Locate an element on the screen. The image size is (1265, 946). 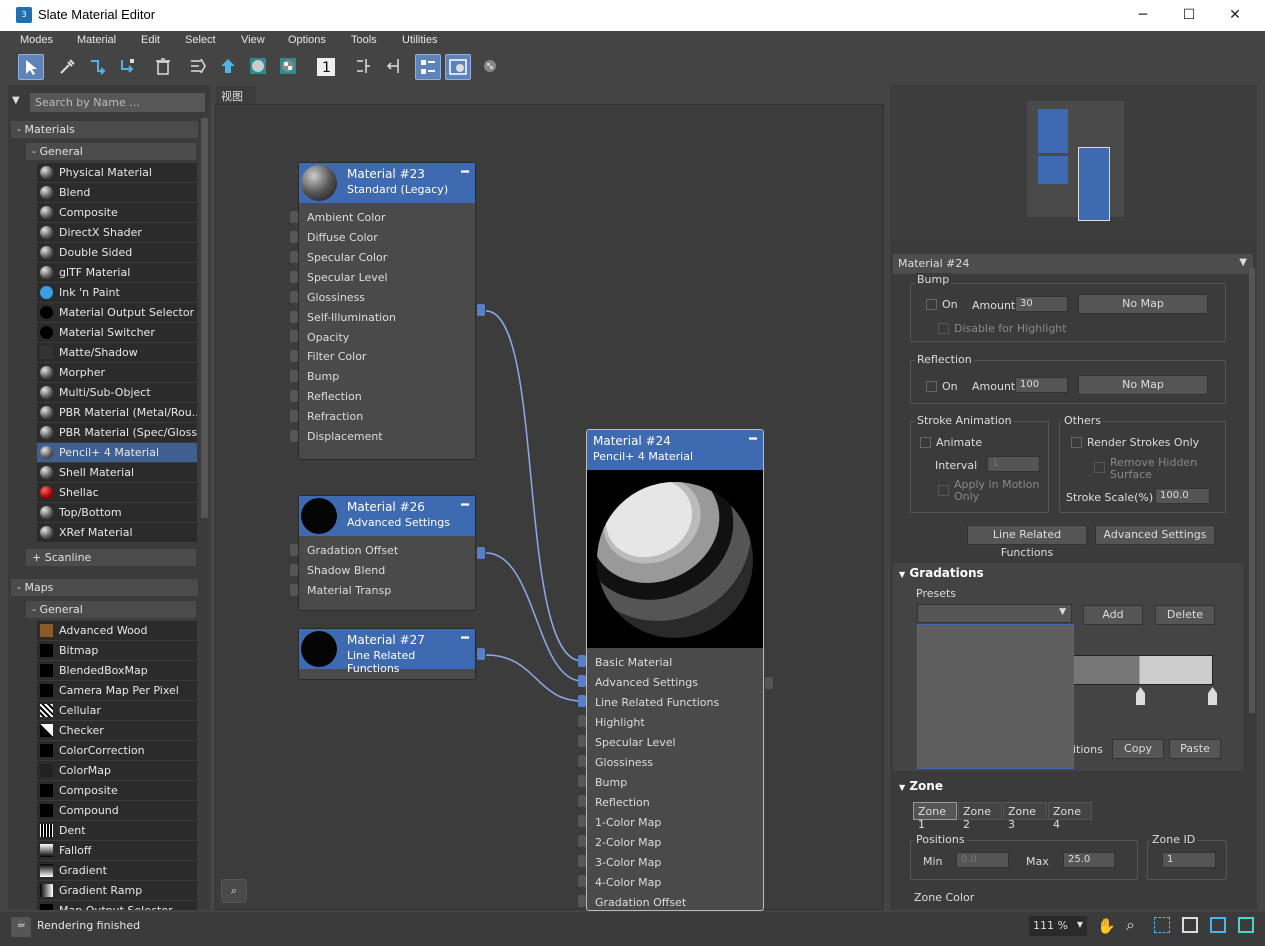
menu-modes: Modes is located at coordinates (36, 40).